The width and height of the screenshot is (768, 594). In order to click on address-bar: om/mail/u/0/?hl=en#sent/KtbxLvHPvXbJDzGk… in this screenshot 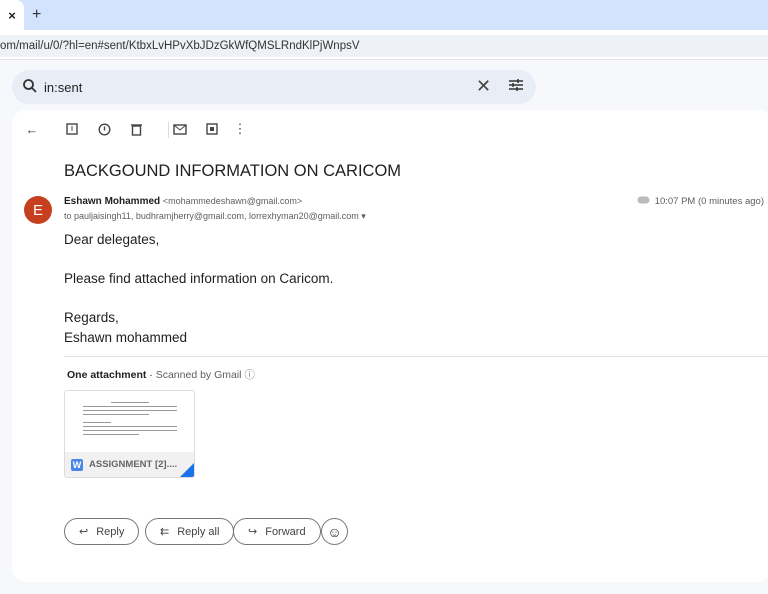, I will do `click(384, 45)`.